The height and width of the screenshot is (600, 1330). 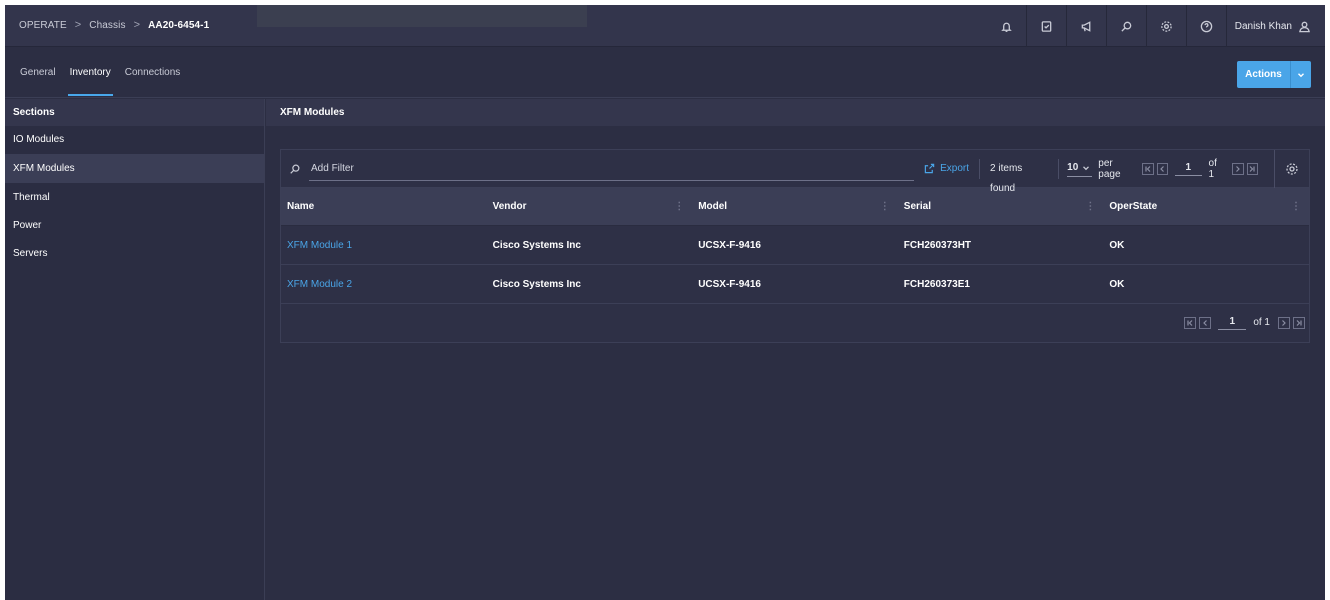 What do you see at coordinates (1047, 26) in the screenshot?
I see `task-icon` at bounding box center [1047, 26].